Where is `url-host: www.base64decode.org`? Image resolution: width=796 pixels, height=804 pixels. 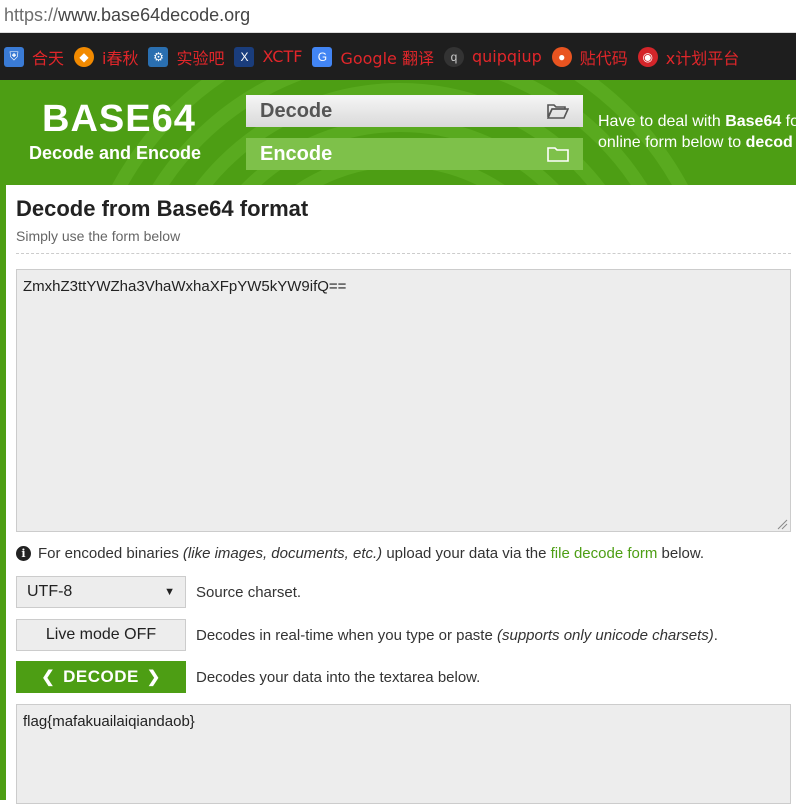
url-host: www.base64decode.org is located at coordinates (154, 15).